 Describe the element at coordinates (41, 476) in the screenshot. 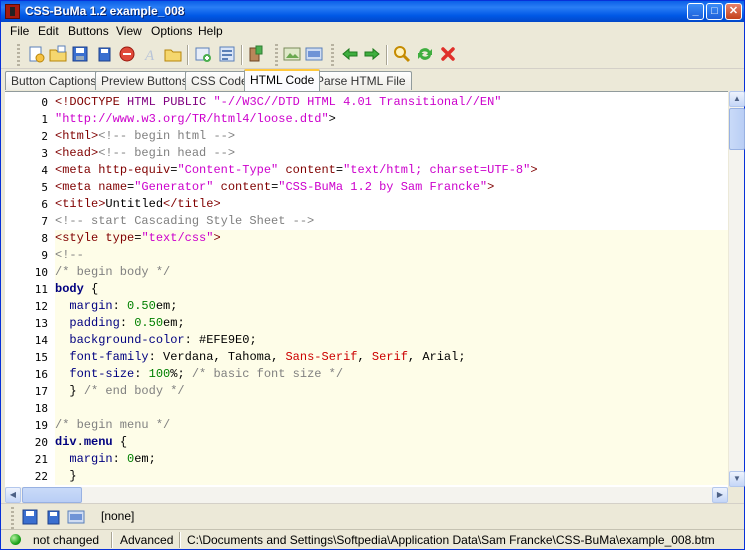

I see `line-number: 22` at that location.